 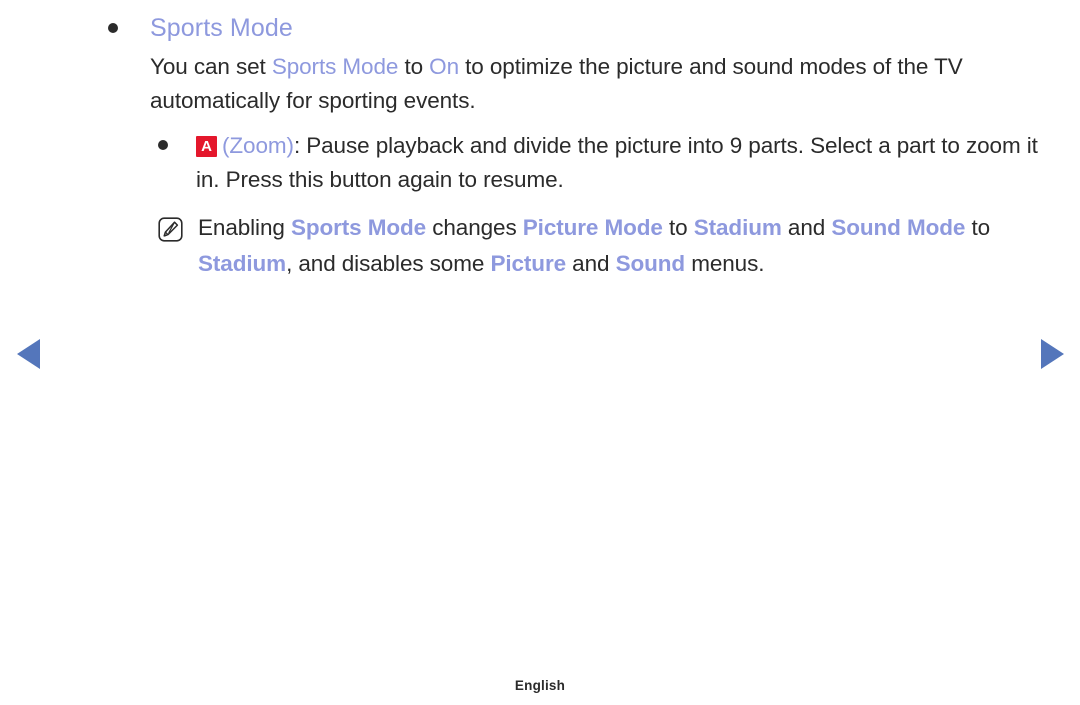 What do you see at coordinates (258, 145) in the screenshot?
I see `zoom-label: Zoom` at bounding box center [258, 145].